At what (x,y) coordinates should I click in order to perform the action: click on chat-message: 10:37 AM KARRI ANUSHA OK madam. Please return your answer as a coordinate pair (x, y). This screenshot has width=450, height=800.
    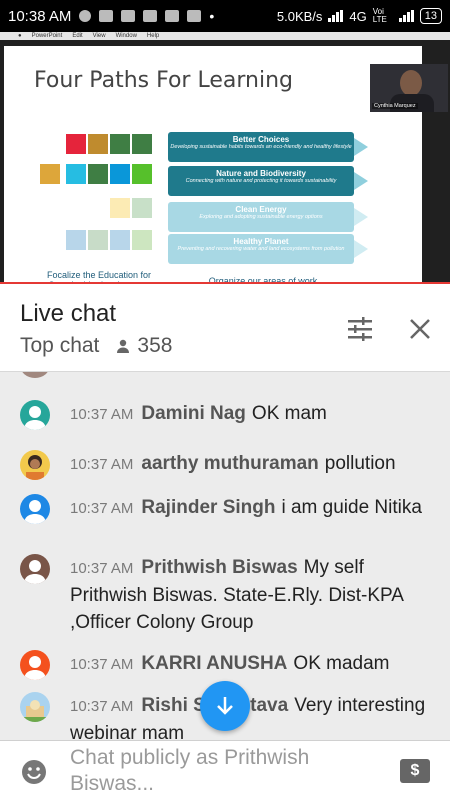
    Looking at the image, I should click on (225, 665).